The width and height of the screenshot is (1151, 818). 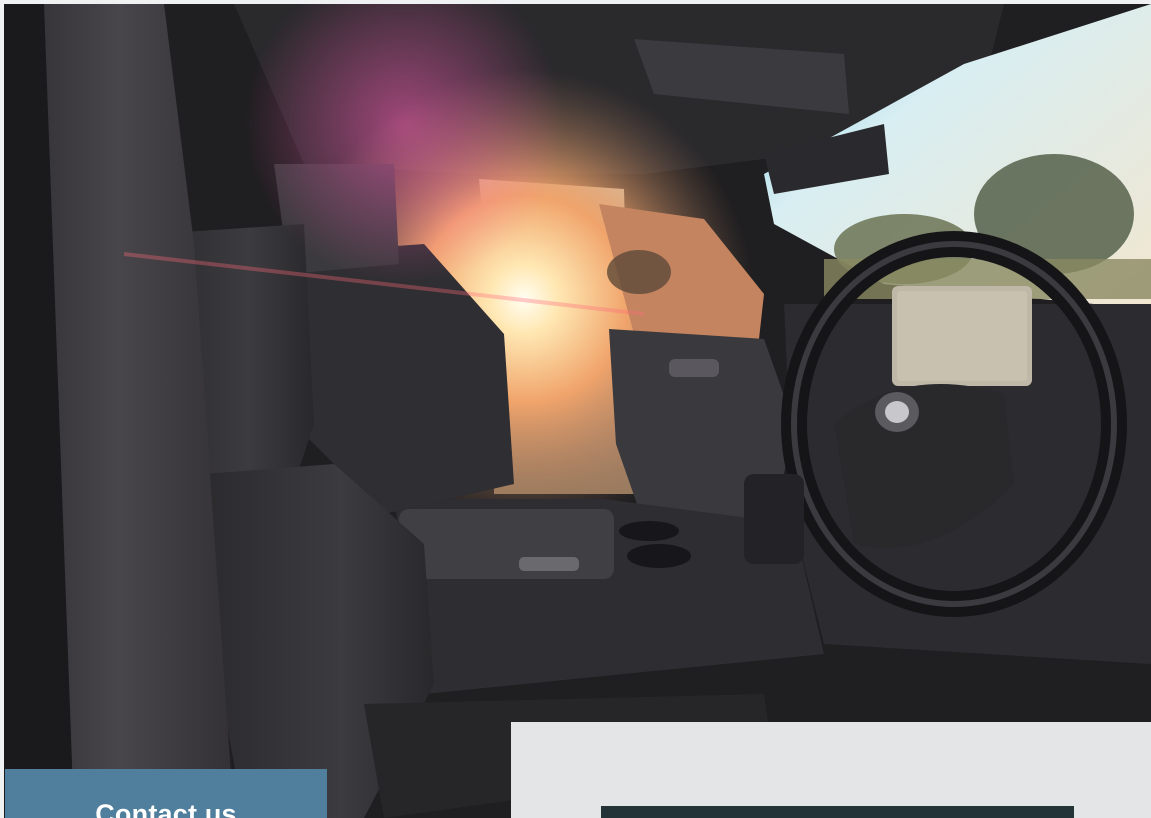 I want to click on contact-us-label: Contact us, so click(x=166, y=808).